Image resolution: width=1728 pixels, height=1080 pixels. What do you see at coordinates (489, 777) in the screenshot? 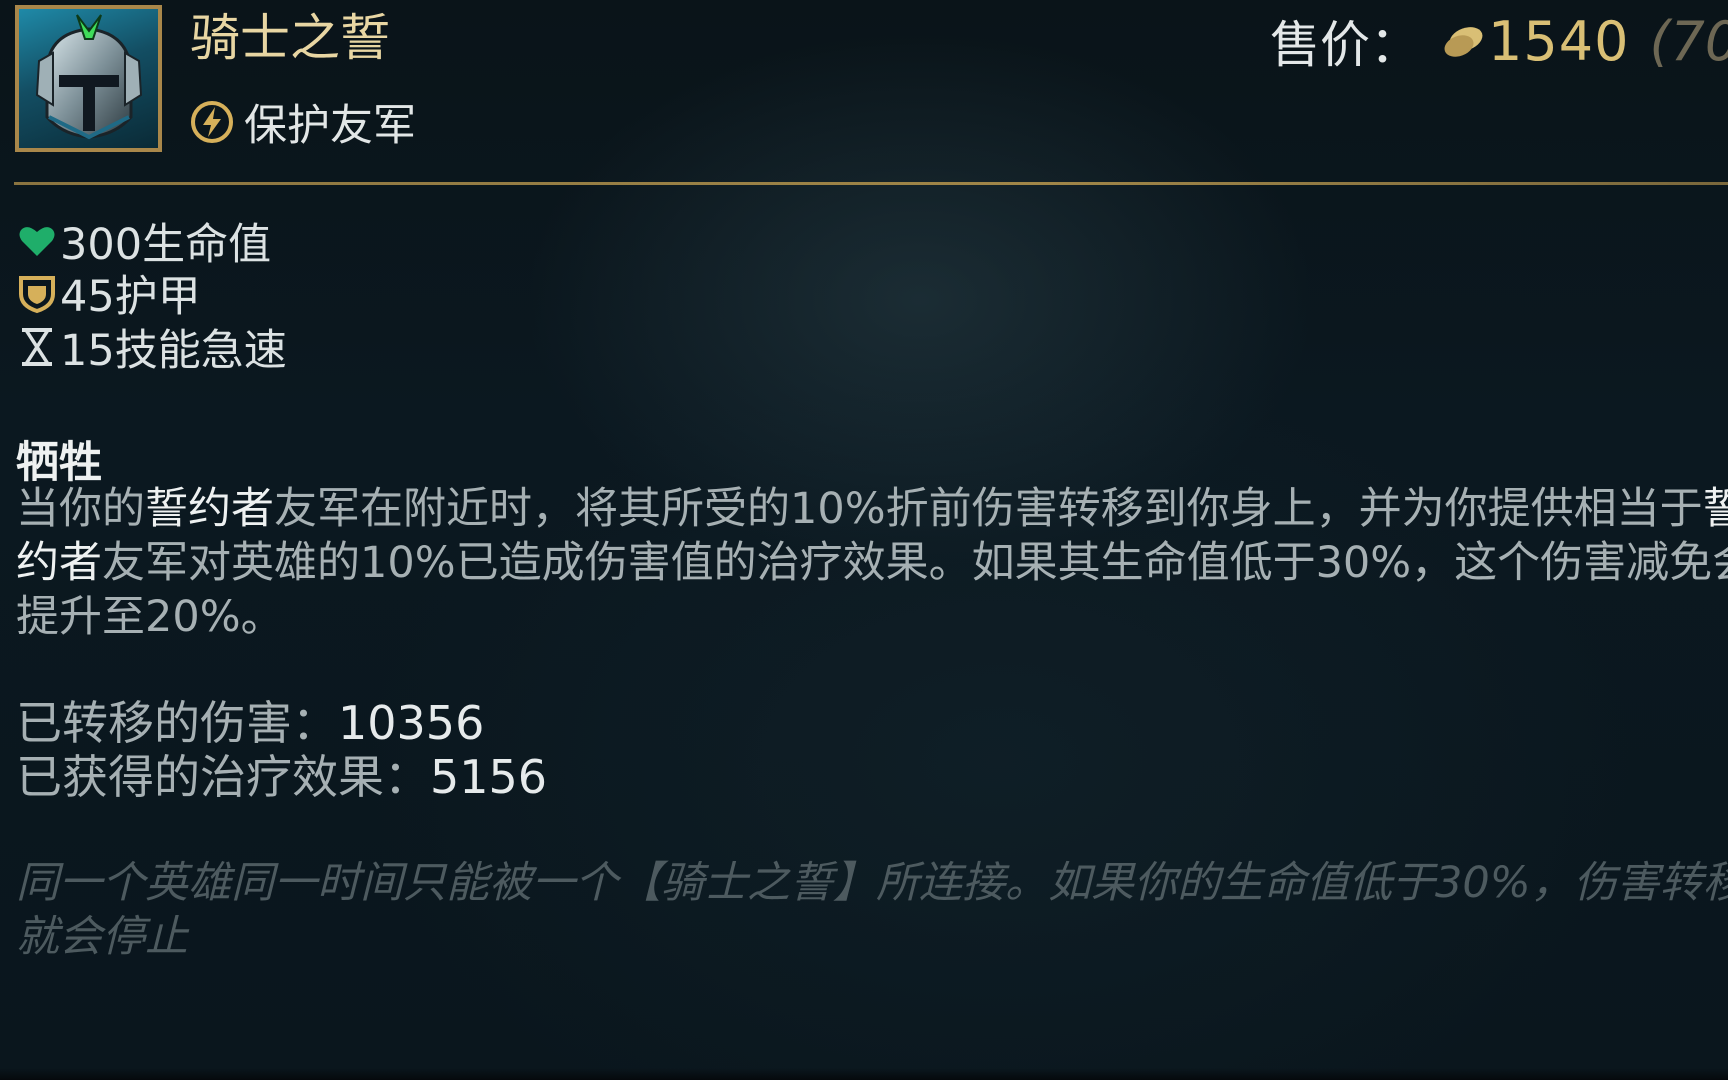
I see `healing-gained-value: 5156` at bounding box center [489, 777].